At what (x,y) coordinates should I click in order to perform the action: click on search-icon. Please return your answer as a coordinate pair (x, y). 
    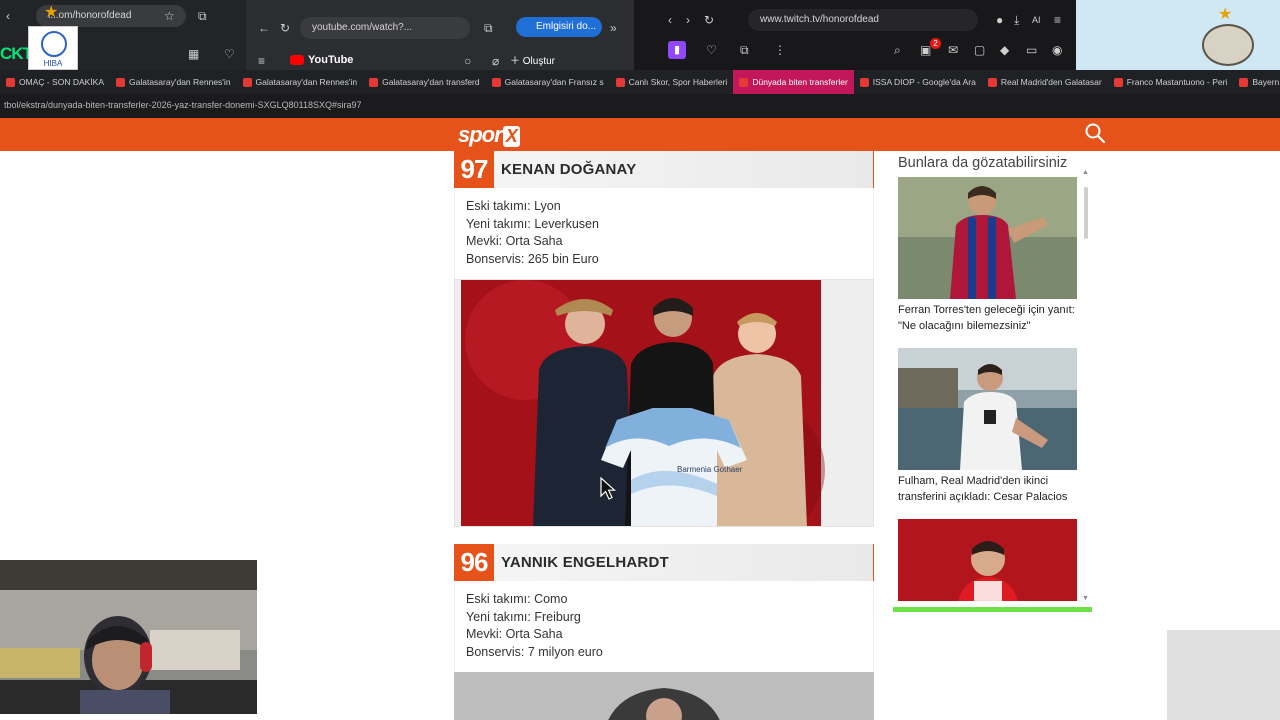
    Looking at the image, I should click on (1095, 133).